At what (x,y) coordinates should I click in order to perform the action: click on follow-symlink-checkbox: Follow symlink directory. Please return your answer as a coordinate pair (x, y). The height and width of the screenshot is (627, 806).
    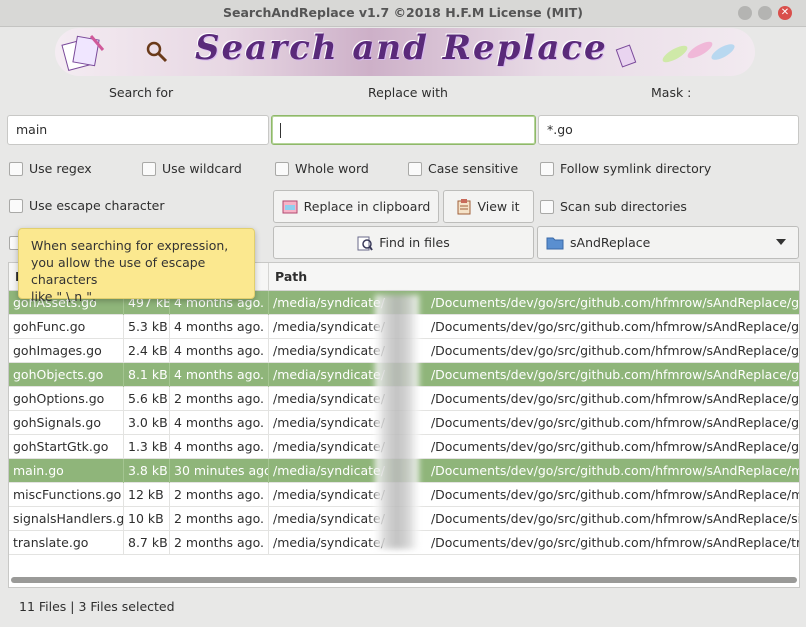
    Looking at the image, I should click on (625, 168).